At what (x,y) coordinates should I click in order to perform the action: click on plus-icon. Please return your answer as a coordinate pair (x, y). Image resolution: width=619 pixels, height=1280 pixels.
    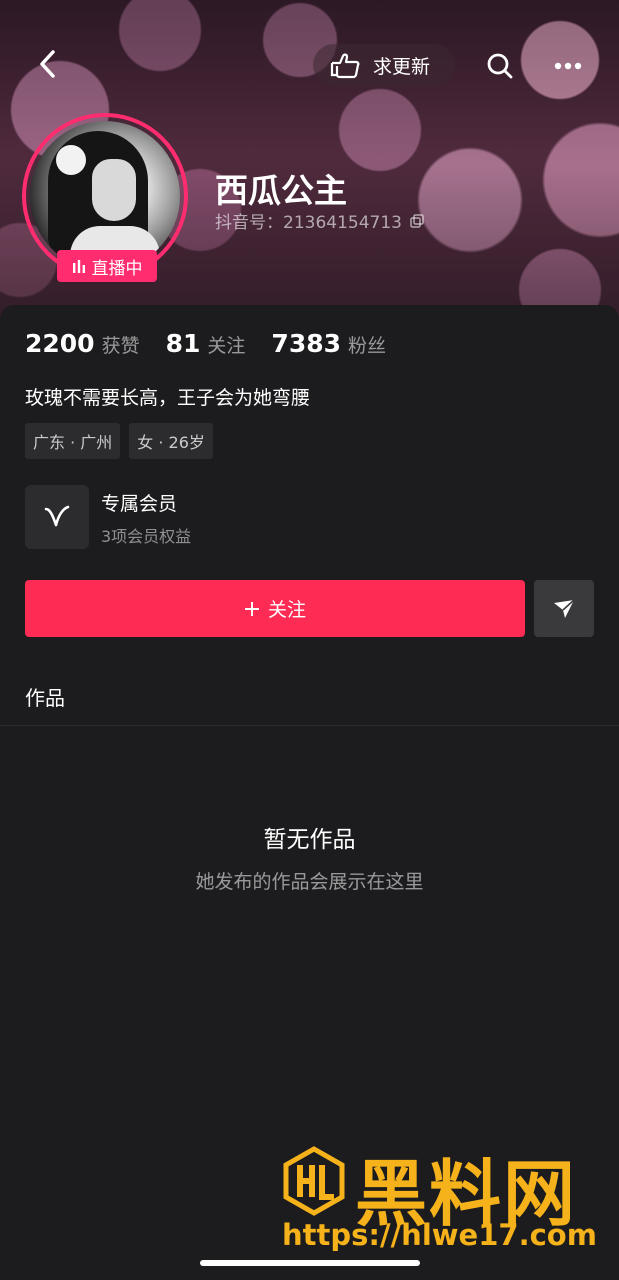
    Looking at the image, I should click on (251, 608).